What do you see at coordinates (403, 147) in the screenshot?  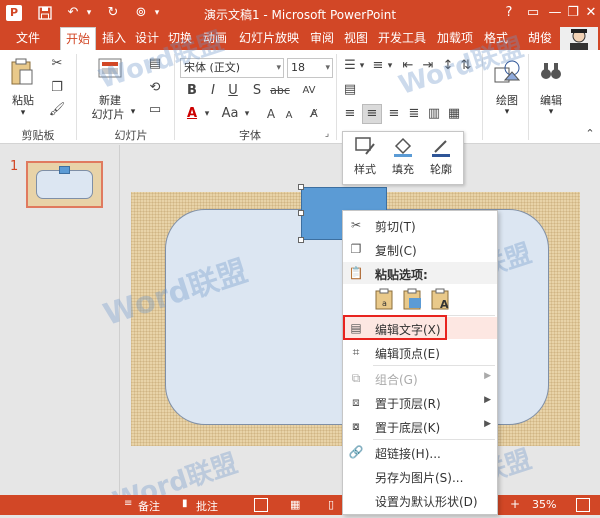 I see `shape-fill-icon` at bounding box center [403, 147].